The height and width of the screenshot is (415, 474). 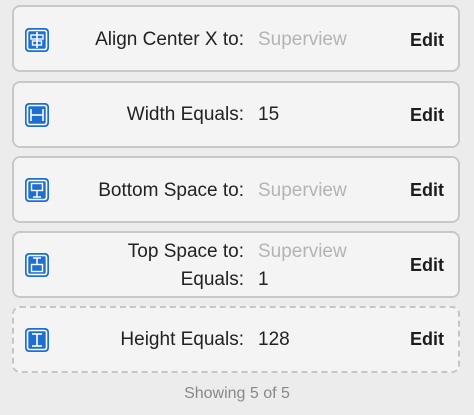 What do you see at coordinates (171, 190) in the screenshot?
I see `constraint-label: Bottom Space to:` at bounding box center [171, 190].